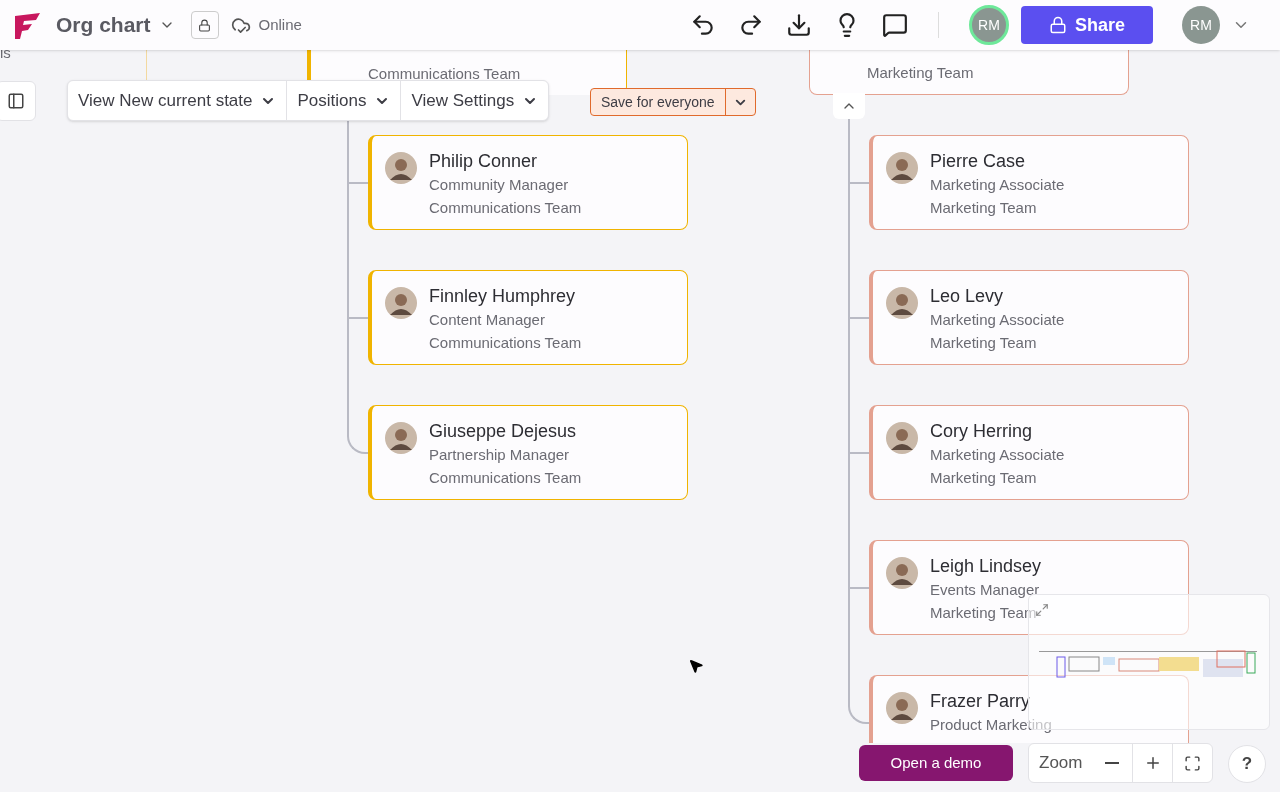  I want to click on person-card: Finnley Humphrey Content Manager Communications Team, so click(528, 317).